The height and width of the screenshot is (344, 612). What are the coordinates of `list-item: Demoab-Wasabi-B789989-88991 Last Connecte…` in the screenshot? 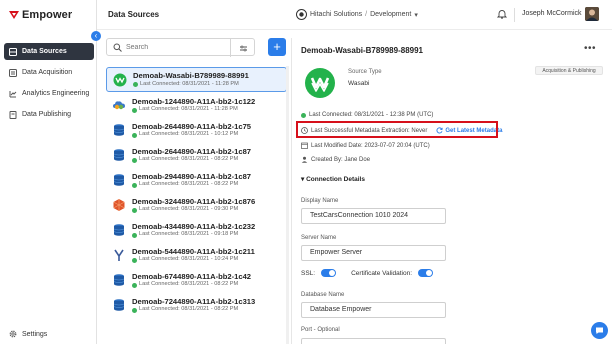 It's located at (196, 79).